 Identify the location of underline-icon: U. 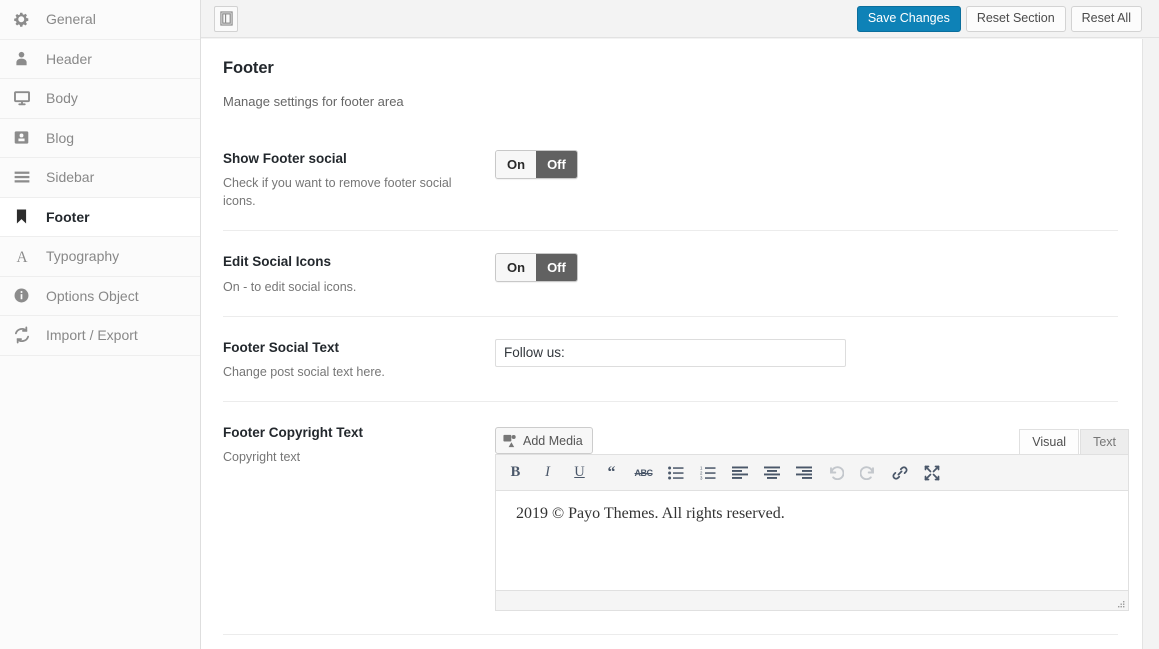
(579, 472).